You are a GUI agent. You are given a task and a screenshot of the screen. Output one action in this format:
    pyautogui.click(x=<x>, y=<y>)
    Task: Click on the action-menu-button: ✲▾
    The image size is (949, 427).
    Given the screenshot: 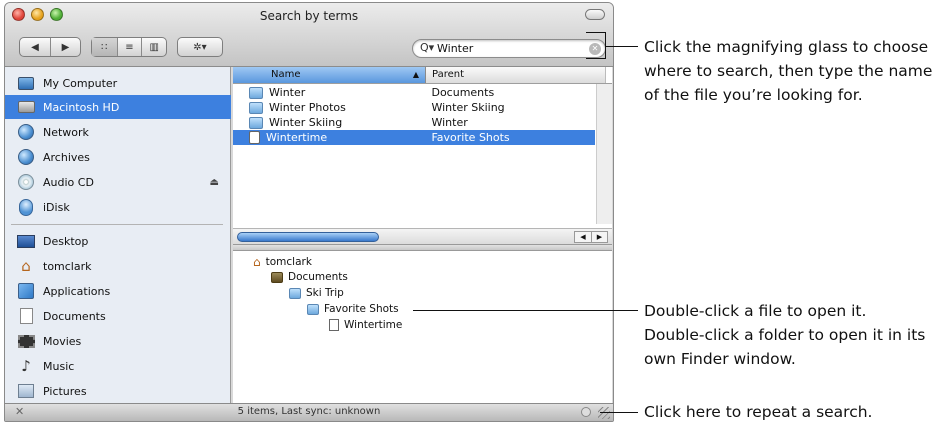 What is the action you would take?
    pyautogui.click(x=200, y=47)
    